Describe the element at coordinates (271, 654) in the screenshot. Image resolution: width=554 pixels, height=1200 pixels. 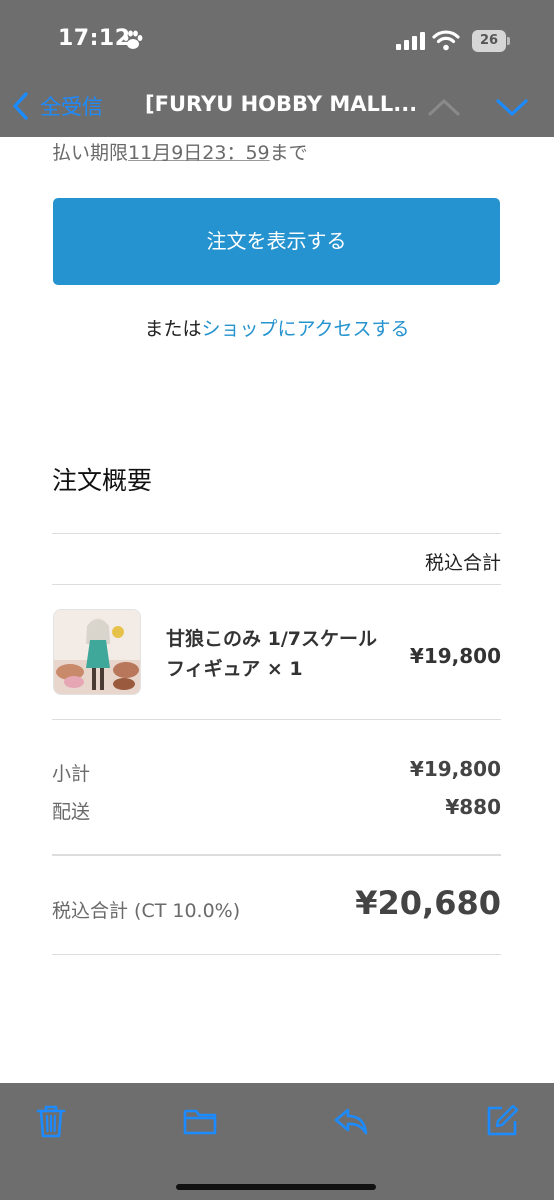
I see `item-name: 甘狼このみ 1/7スケールフィギュア × 1` at that location.